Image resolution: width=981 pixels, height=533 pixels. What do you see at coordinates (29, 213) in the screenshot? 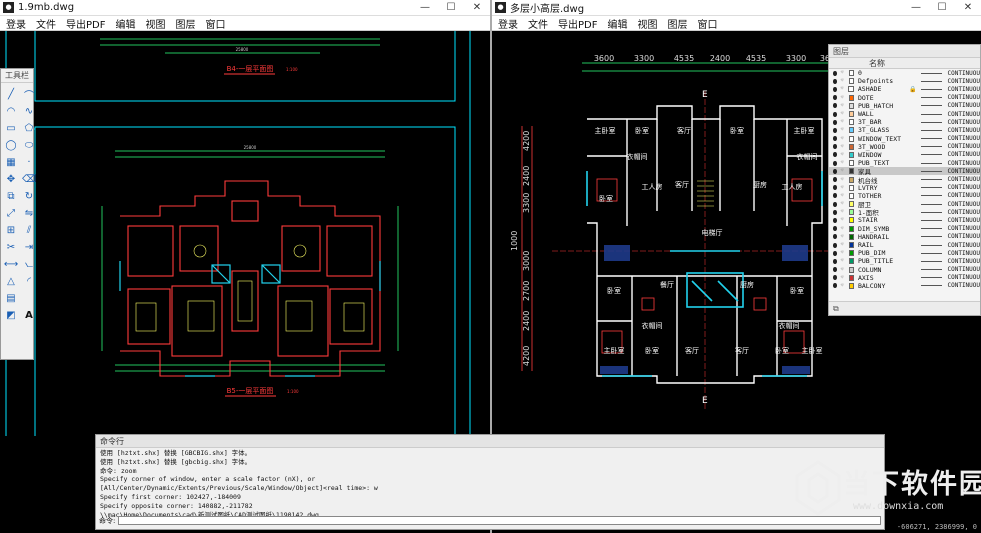
I see `mirror-tool-icon: ⇋` at bounding box center [29, 213].